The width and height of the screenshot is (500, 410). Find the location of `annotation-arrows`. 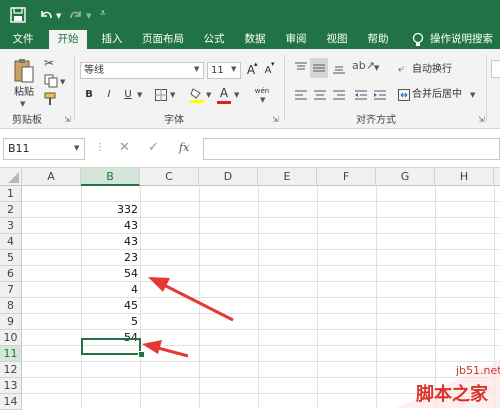

annotation-arrows is located at coordinates (188, 317).